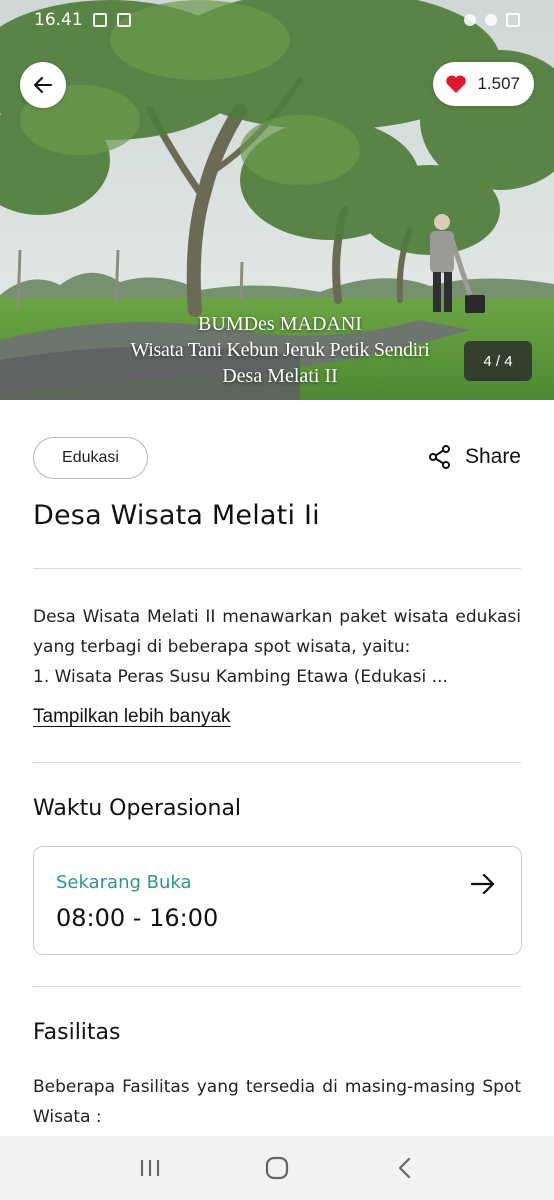  I want to click on heart-icon, so click(456, 84).